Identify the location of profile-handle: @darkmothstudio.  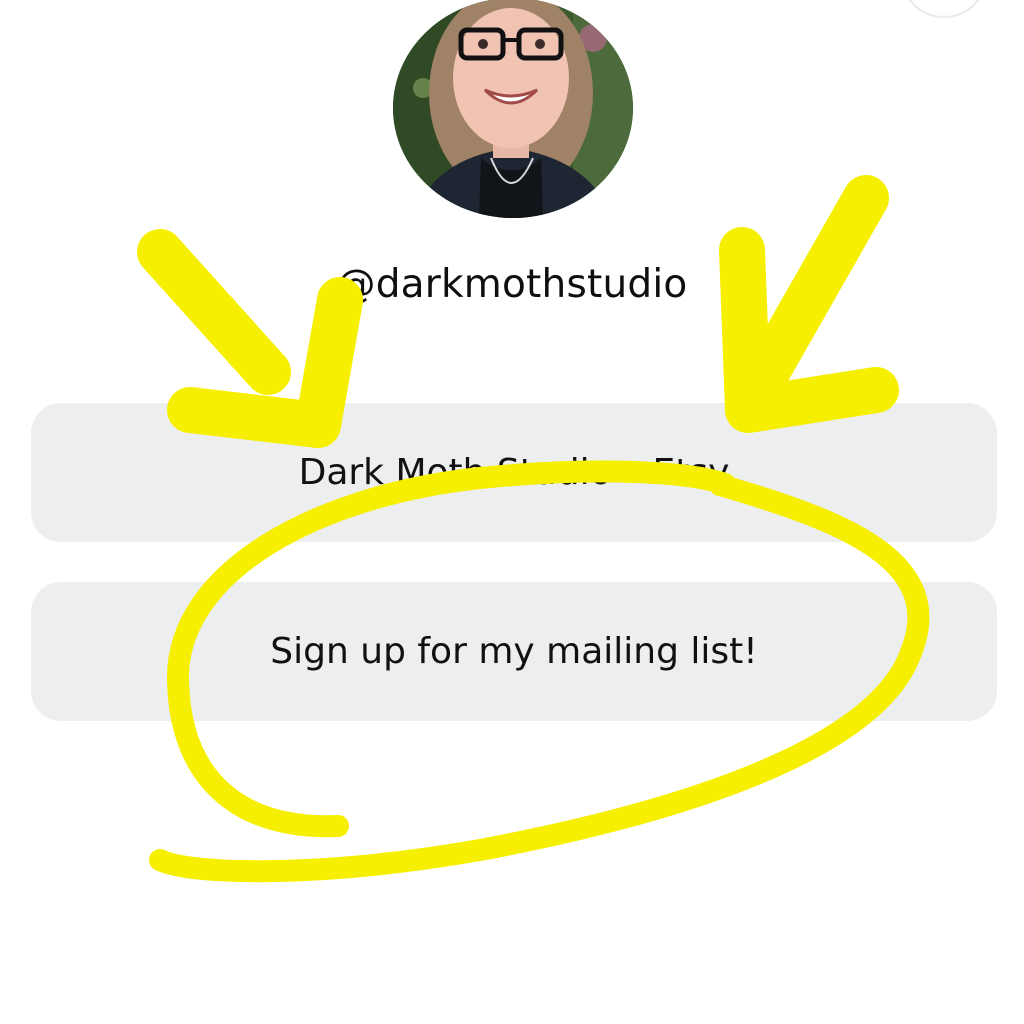
(512, 284).